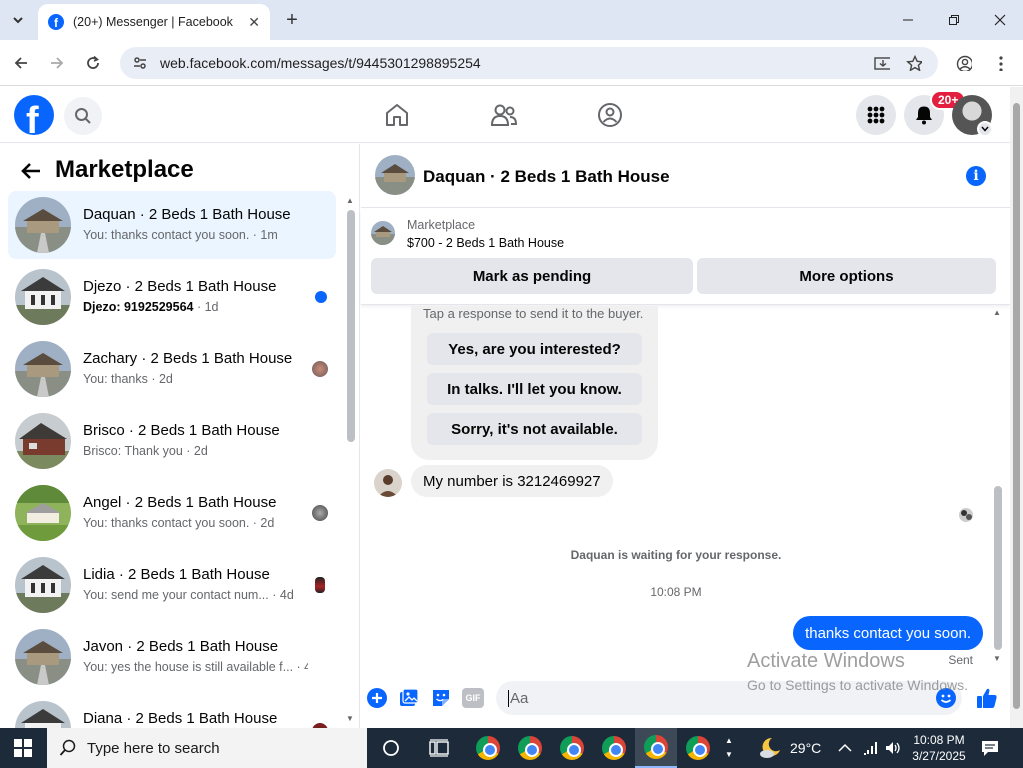 Image resolution: width=1023 pixels, height=768 pixels. I want to click on new-tab-plus-icon: +, so click(292, 20).